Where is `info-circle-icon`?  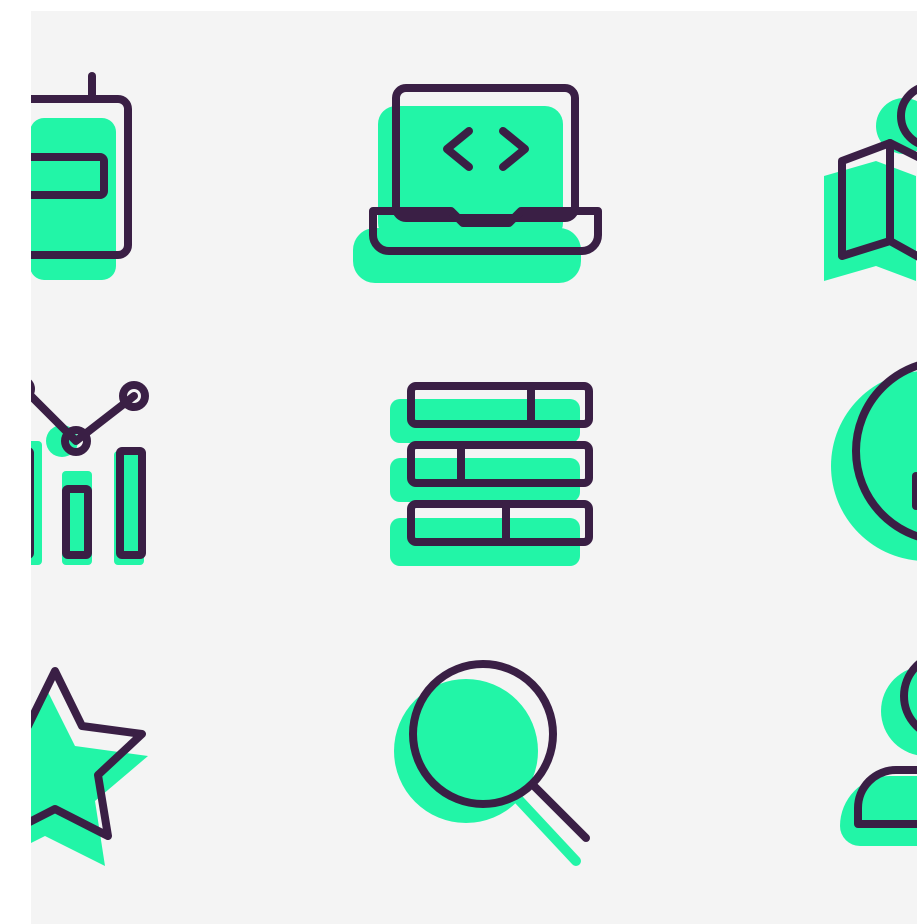
info-circle-icon is located at coordinates (874, 461).